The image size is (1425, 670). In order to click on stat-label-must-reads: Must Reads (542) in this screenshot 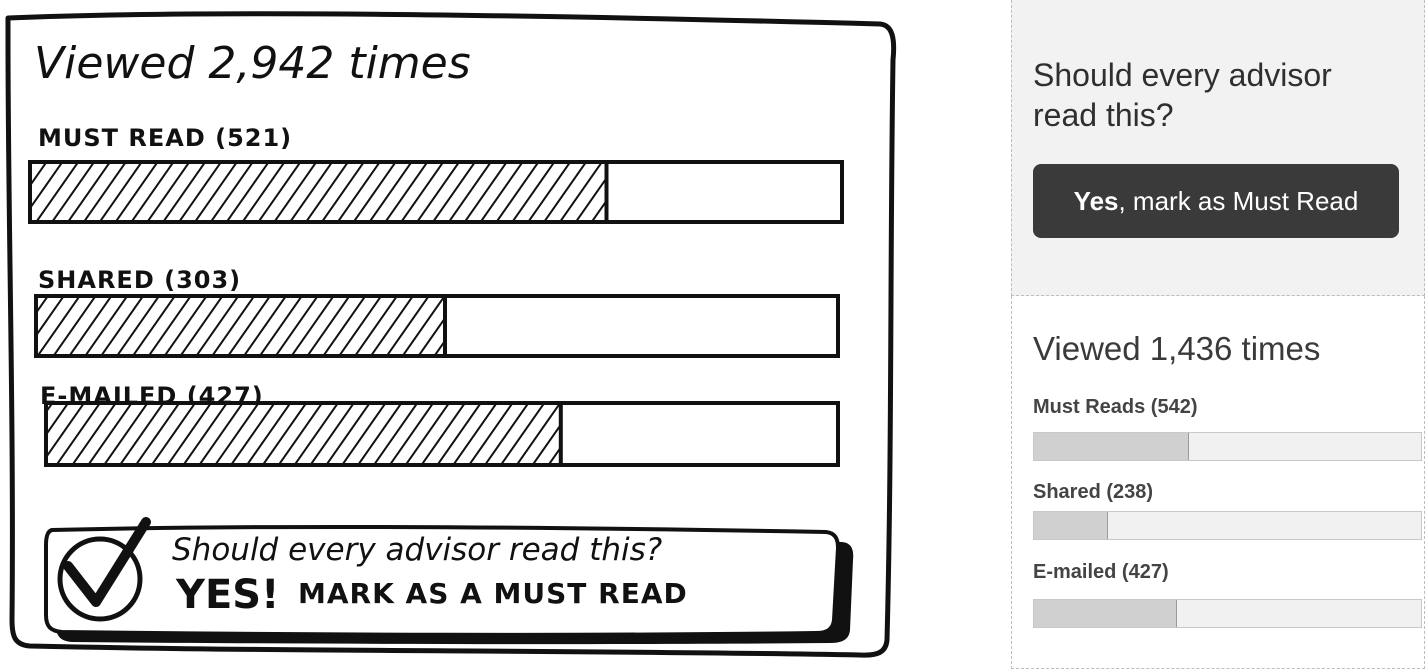, I will do `click(1115, 407)`.